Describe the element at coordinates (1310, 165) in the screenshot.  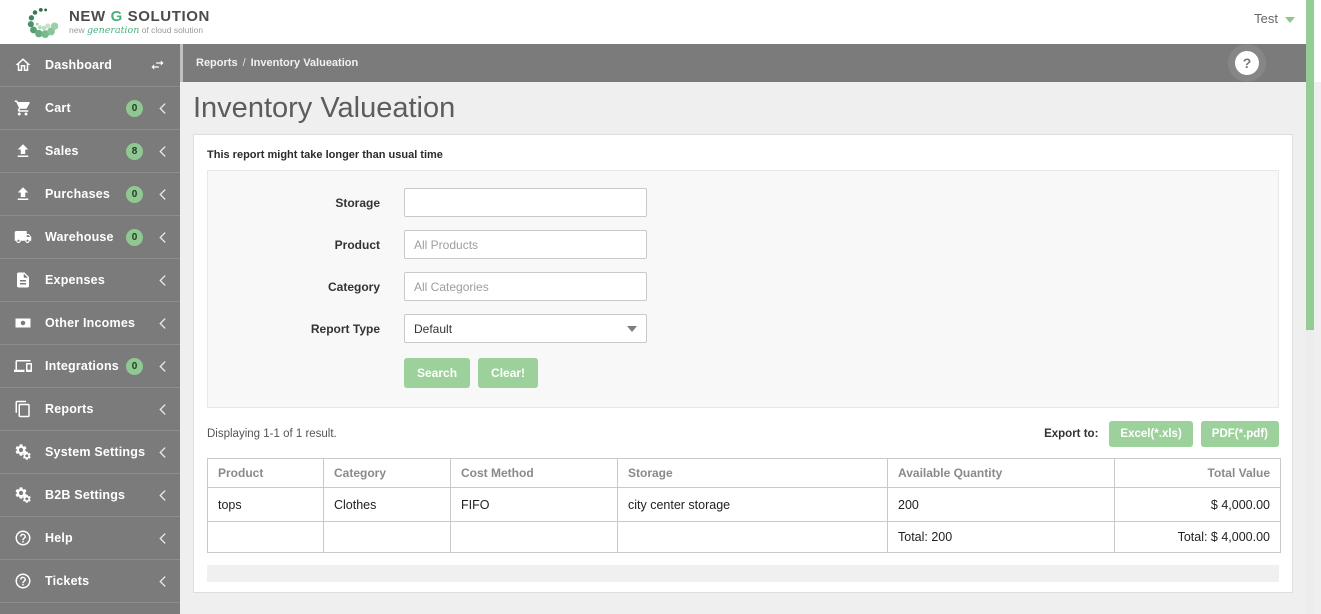
I see `scrollbar-thumb` at that location.